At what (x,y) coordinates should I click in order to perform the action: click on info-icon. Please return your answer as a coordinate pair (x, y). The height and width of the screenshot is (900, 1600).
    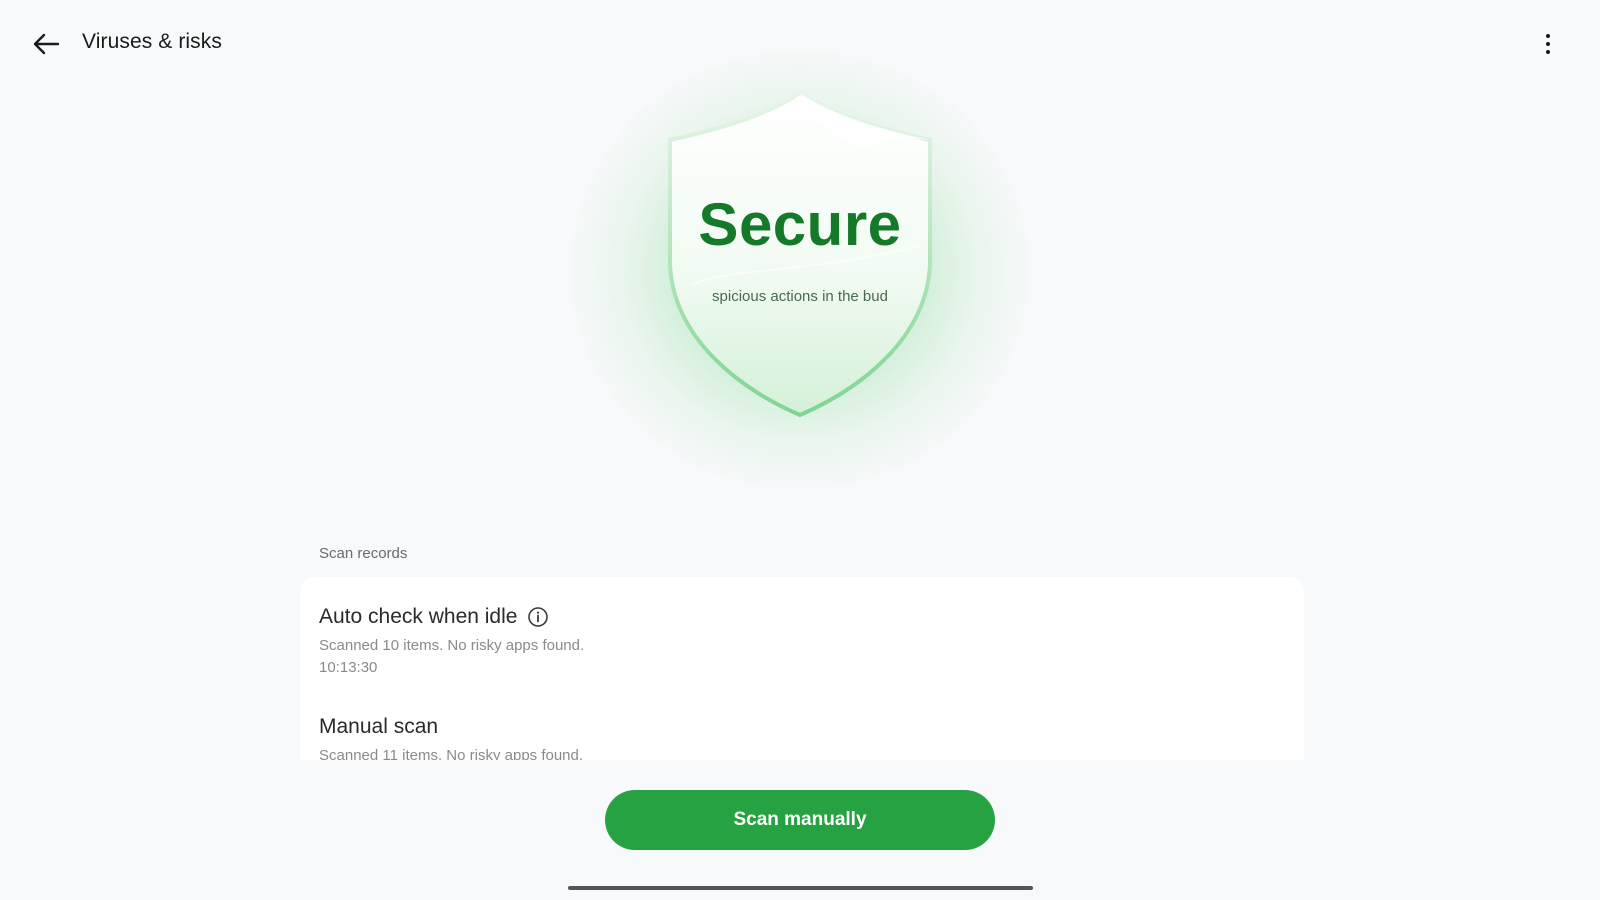
    Looking at the image, I should click on (538, 617).